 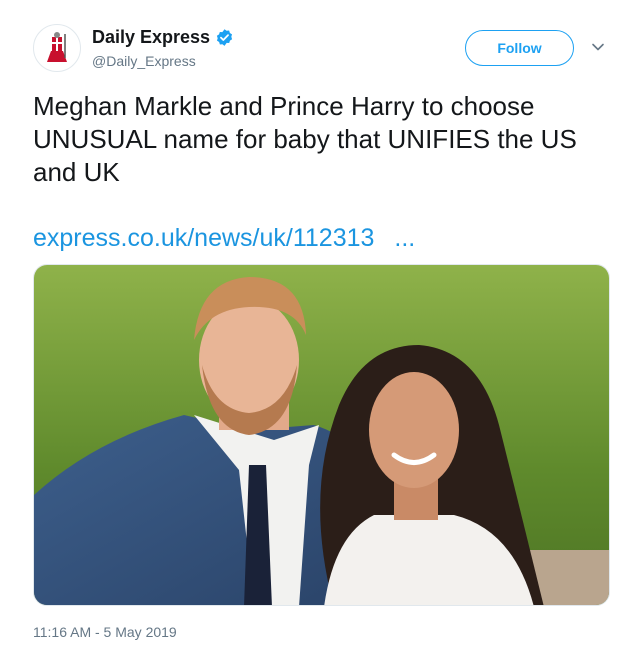 I want to click on chevron-down-icon, so click(x=598, y=47).